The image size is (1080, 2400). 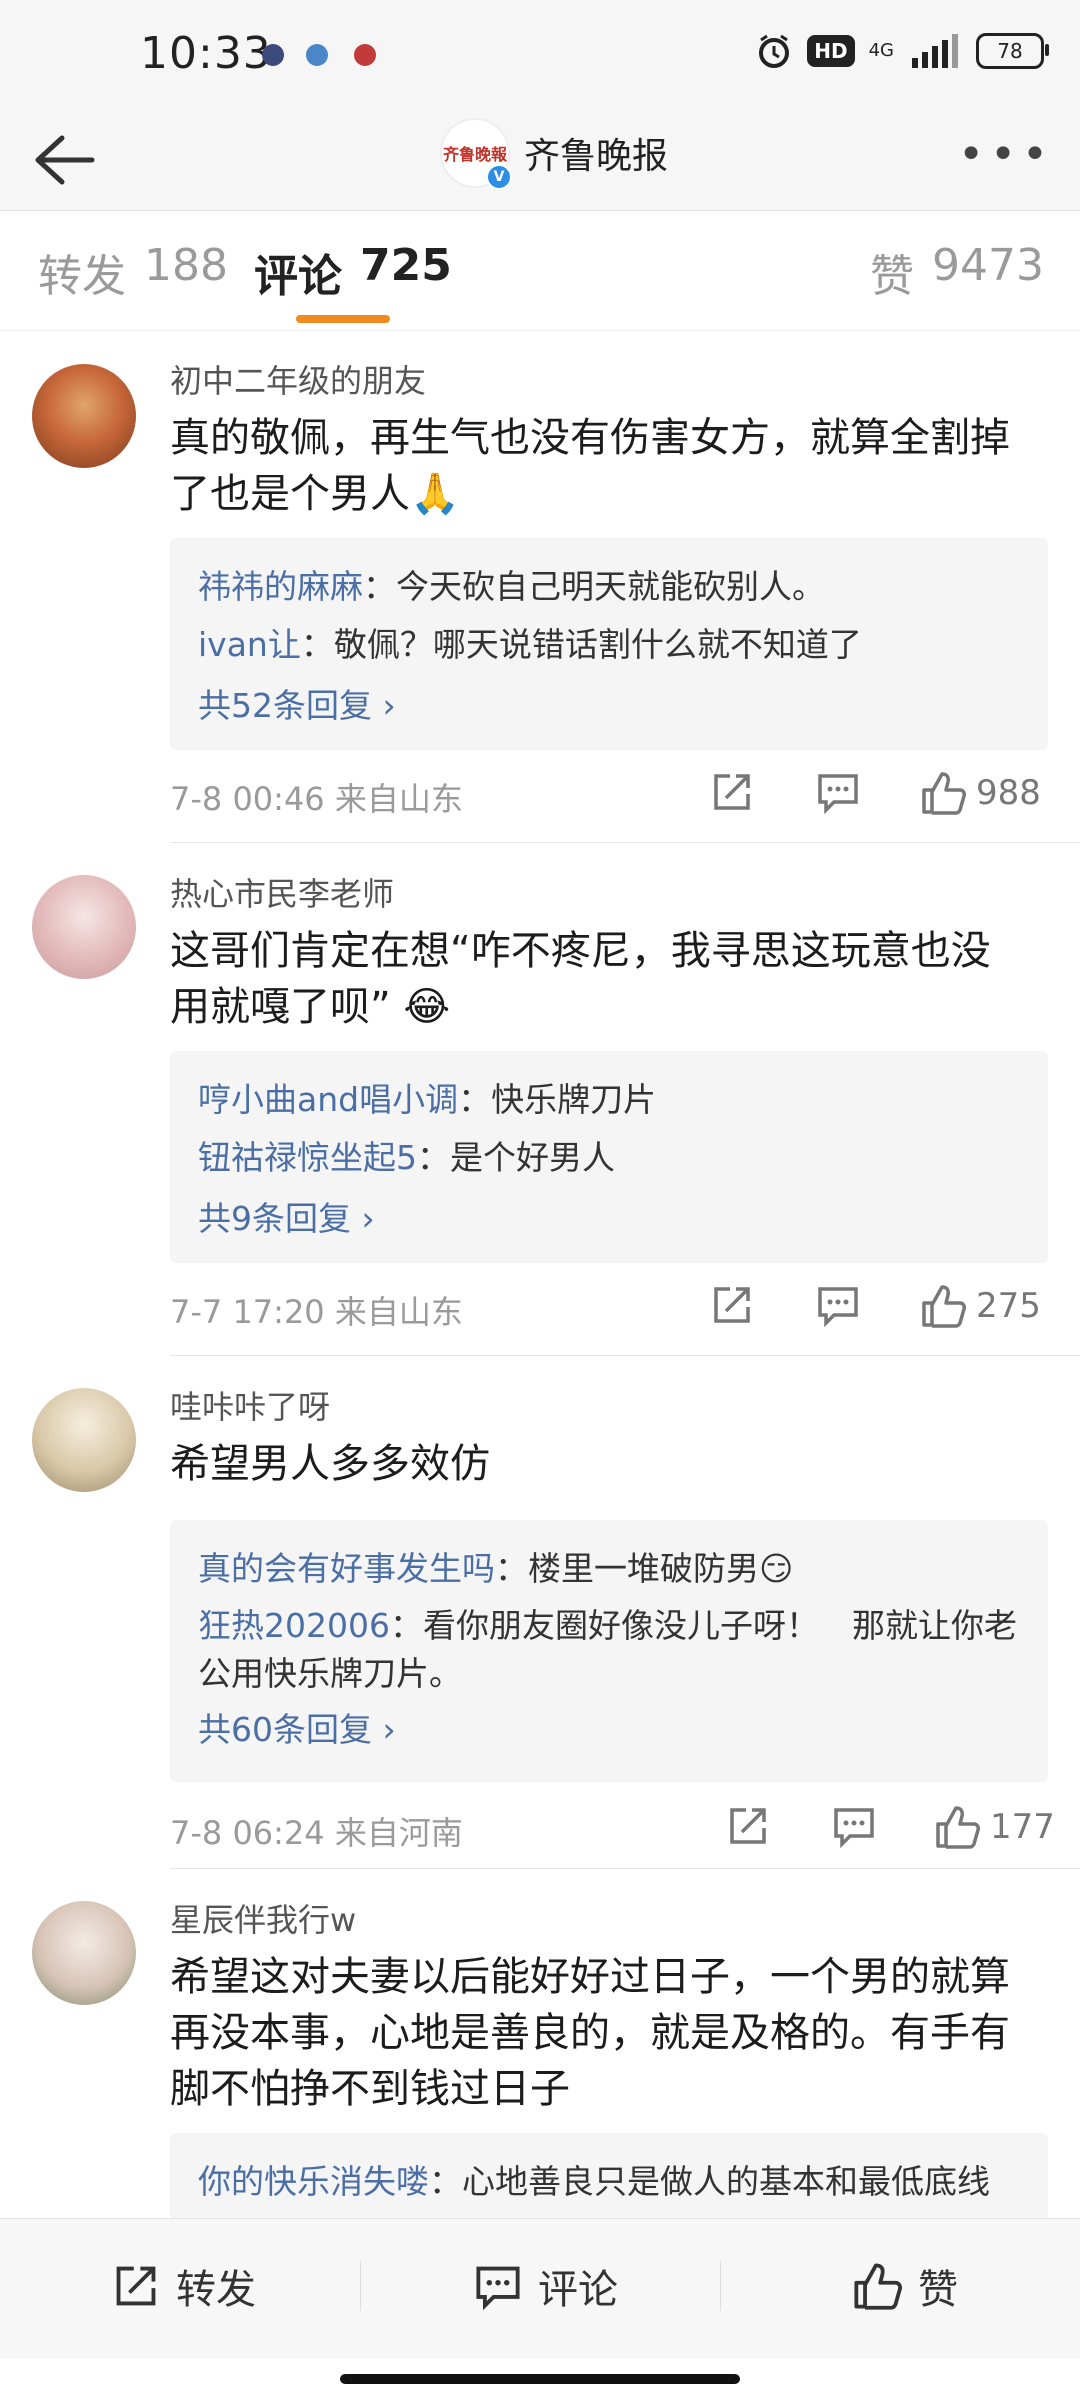 I want to click on more-replies-label: 共60条回复, so click(x=285, y=1729).